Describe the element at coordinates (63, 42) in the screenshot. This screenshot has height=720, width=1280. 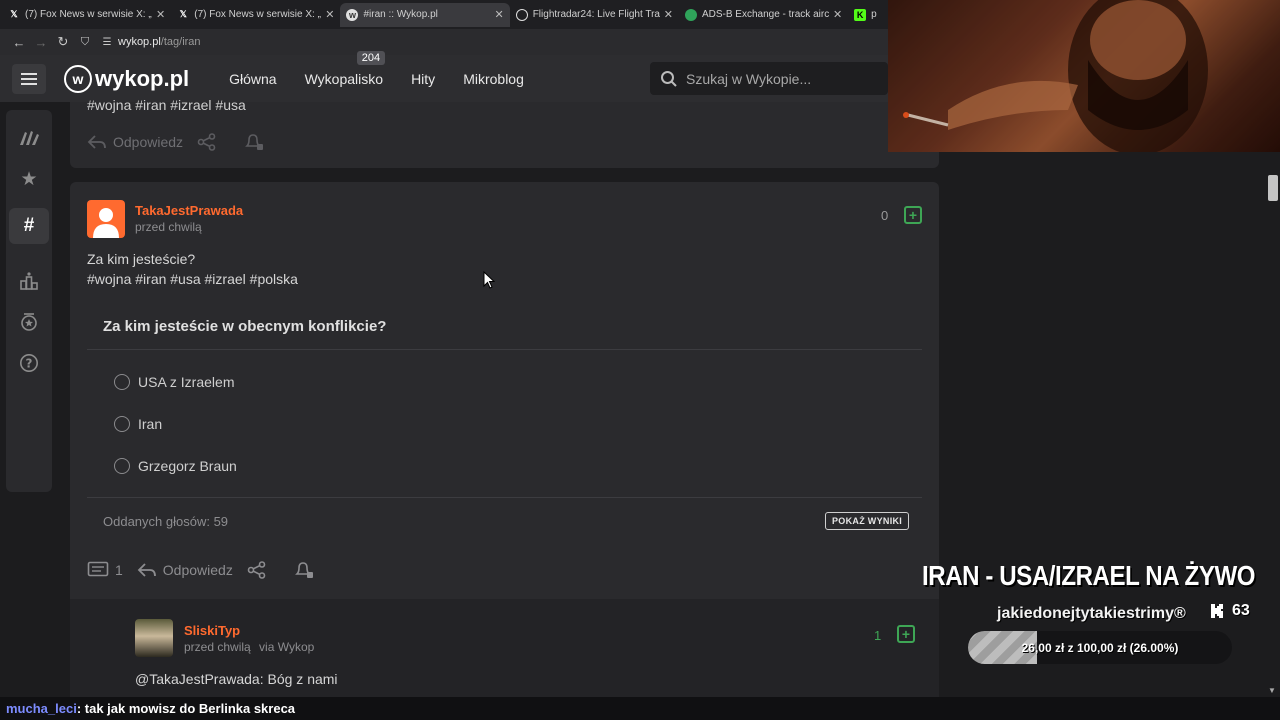
I see `reload-icon: ↻` at that location.